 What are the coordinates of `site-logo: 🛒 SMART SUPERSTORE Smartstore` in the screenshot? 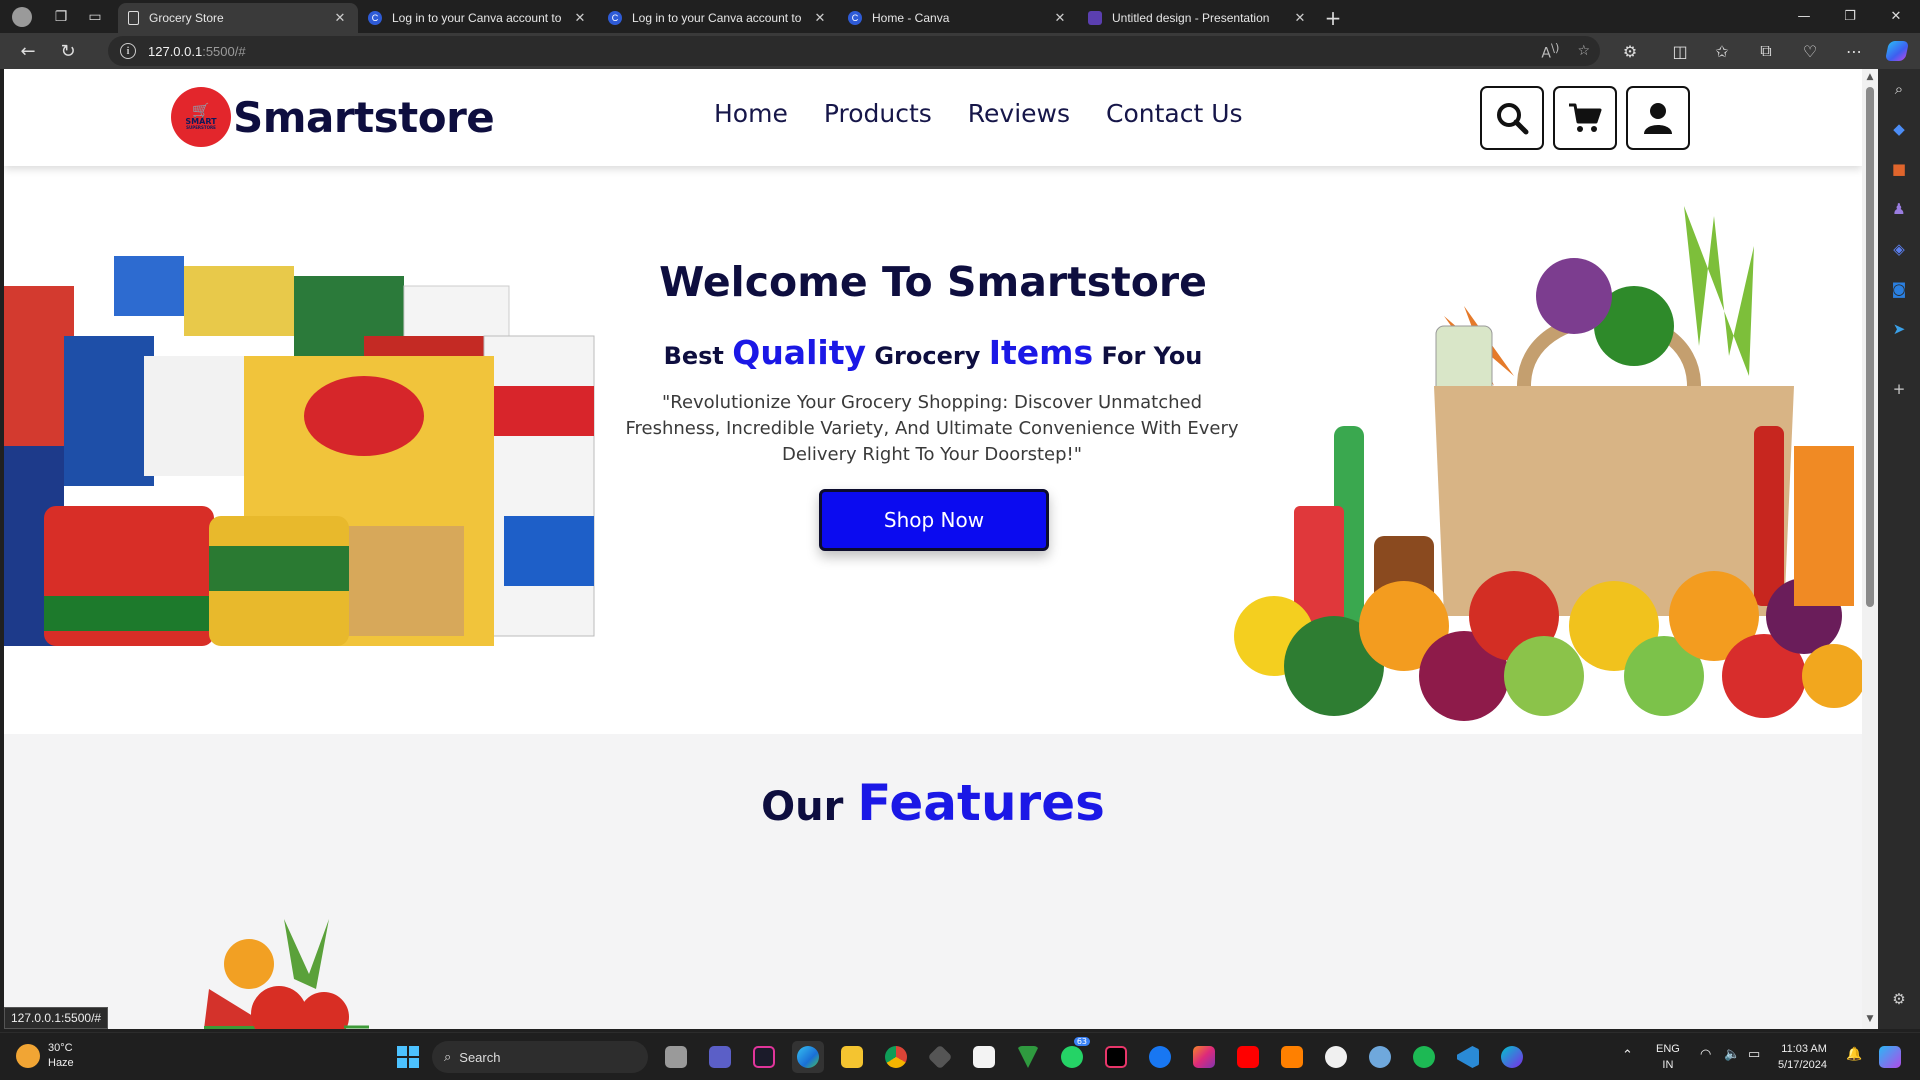 It's located at (333, 117).